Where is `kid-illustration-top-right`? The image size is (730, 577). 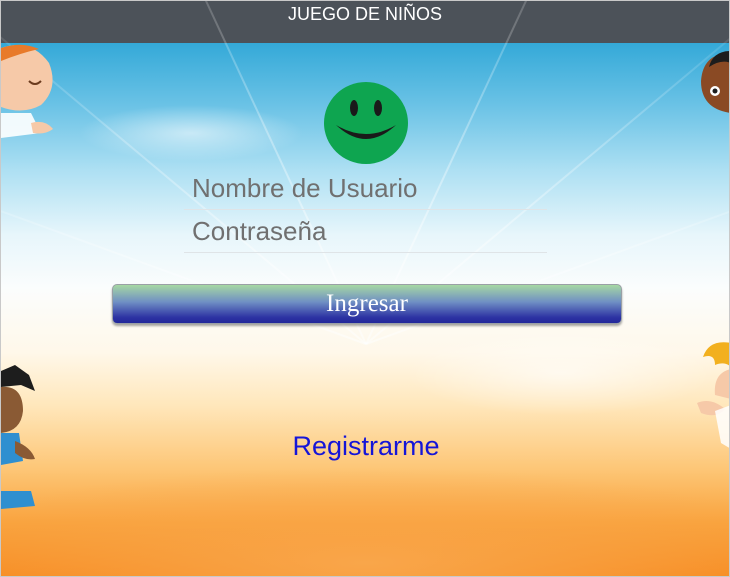
kid-illustration-top-right is located at coordinates (715, 82).